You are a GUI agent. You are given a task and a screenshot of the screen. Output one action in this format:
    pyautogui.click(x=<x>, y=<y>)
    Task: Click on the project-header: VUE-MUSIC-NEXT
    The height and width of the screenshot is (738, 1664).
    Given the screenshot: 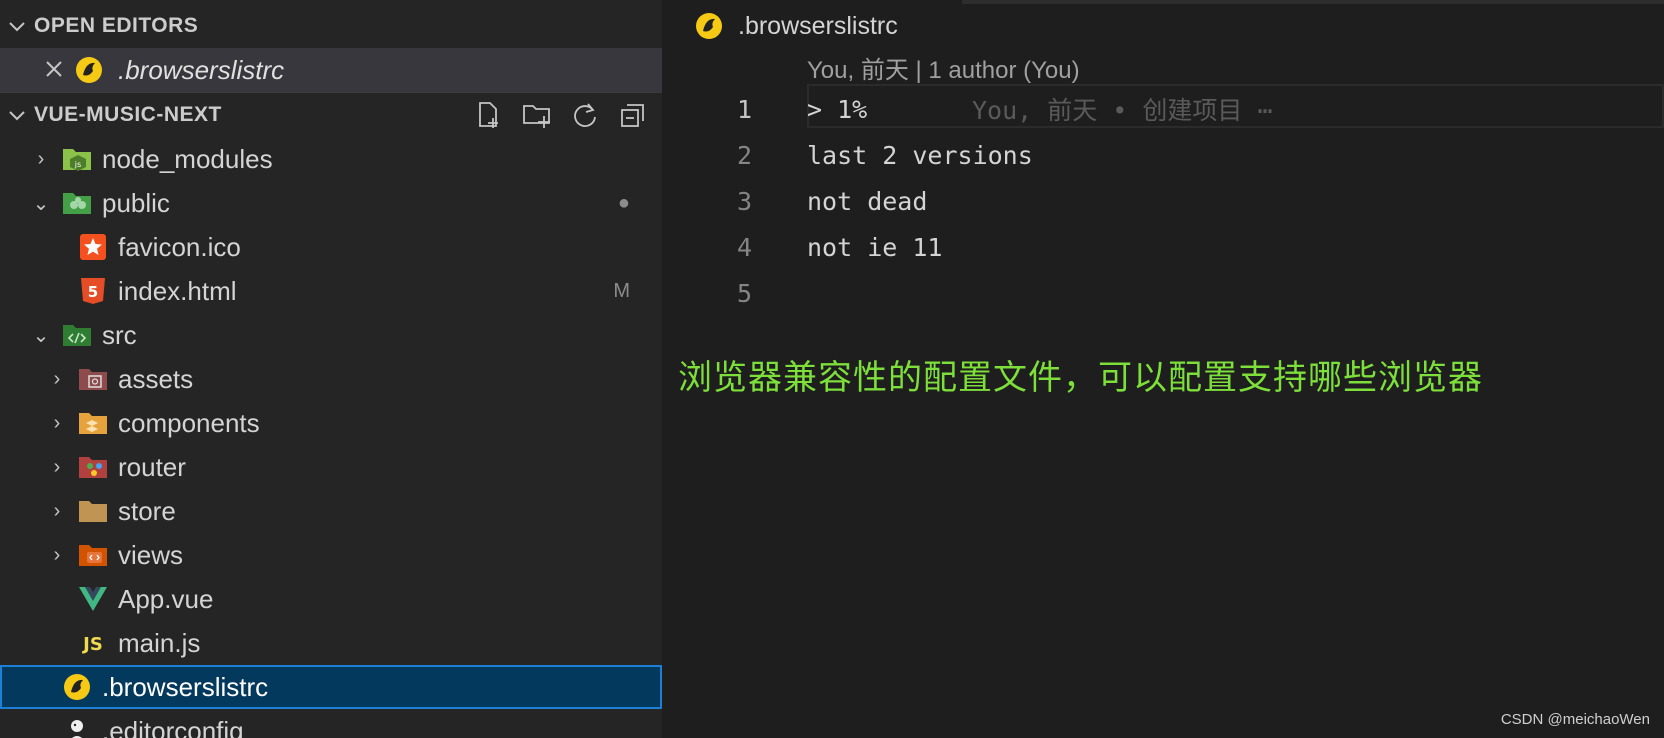 What is the action you would take?
    pyautogui.click(x=331, y=115)
    